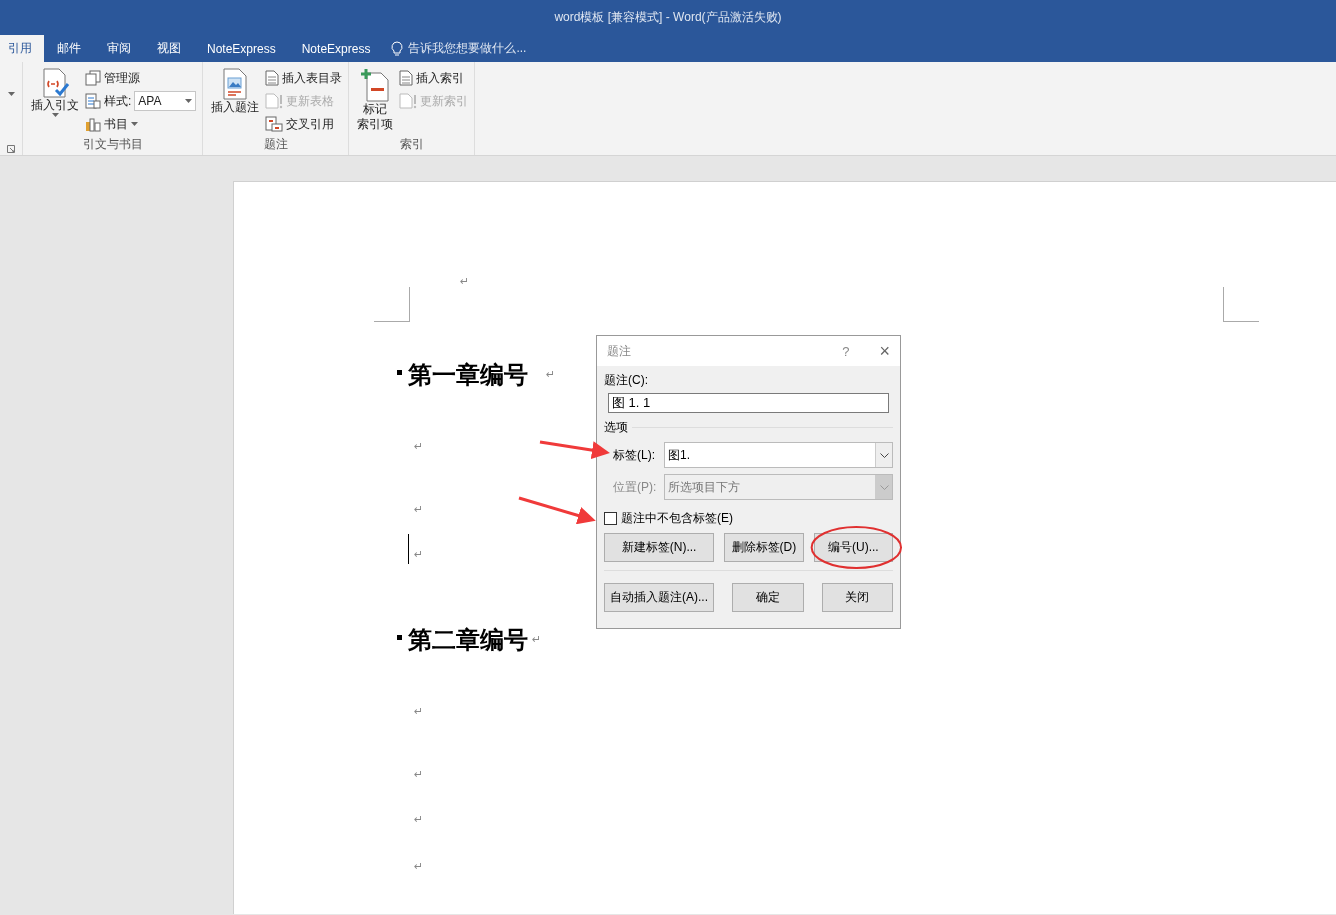 The height and width of the screenshot is (915, 1336). Describe the element at coordinates (626, 380) in the screenshot. I see `field-label: 题注(C):` at that location.